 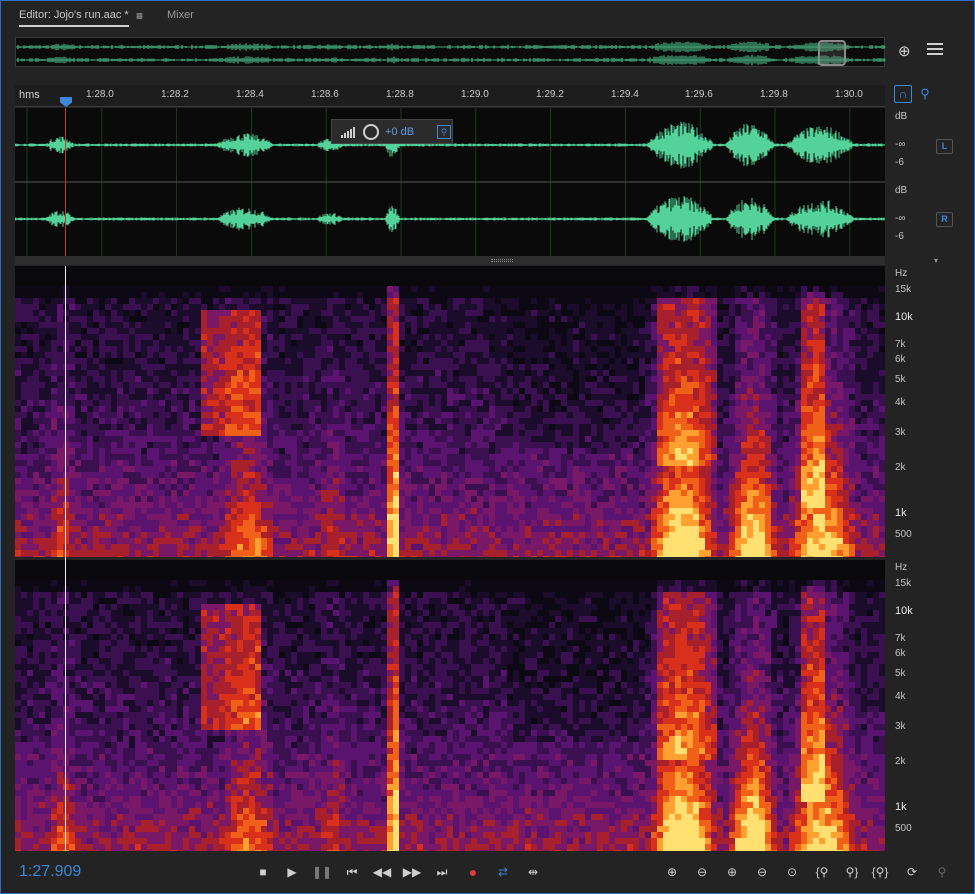 I want to click on tab-mixer: Mixer, so click(x=180, y=15).